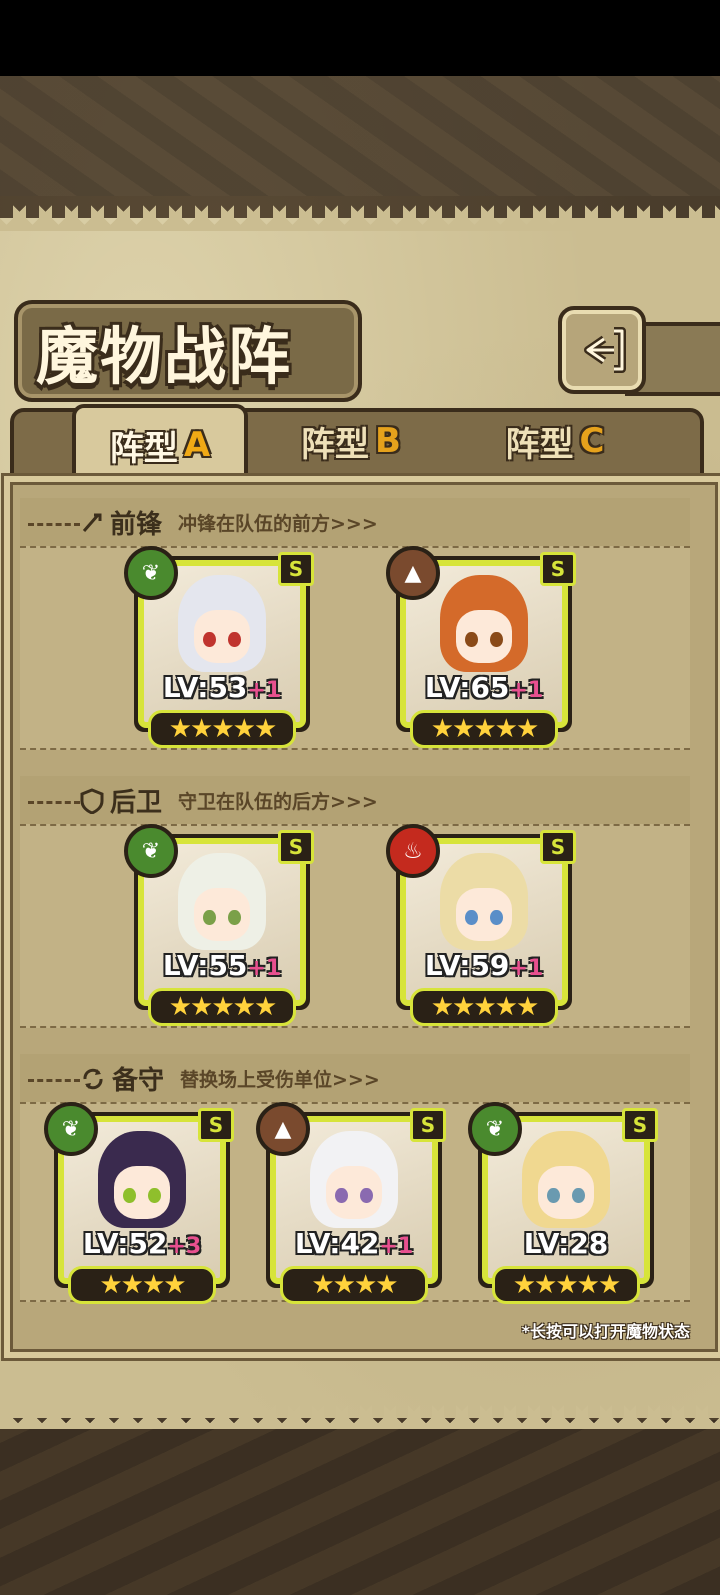 This screenshot has width=720, height=1595. Describe the element at coordinates (278, 524) in the screenshot. I see `section-desc: 冲锋在队伍的前方>>>` at that location.